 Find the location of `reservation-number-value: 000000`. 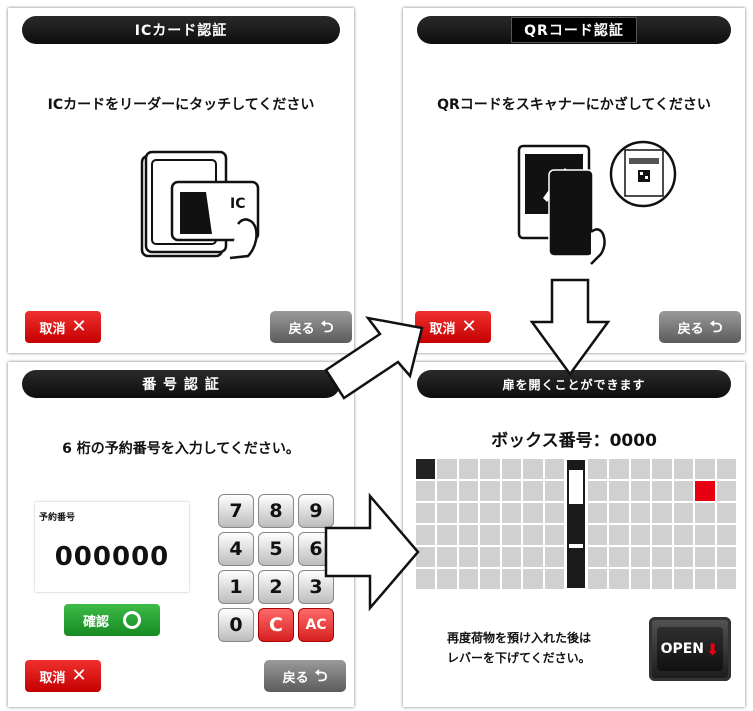

reservation-number-value: 000000 is located at coordinates (112, 557).